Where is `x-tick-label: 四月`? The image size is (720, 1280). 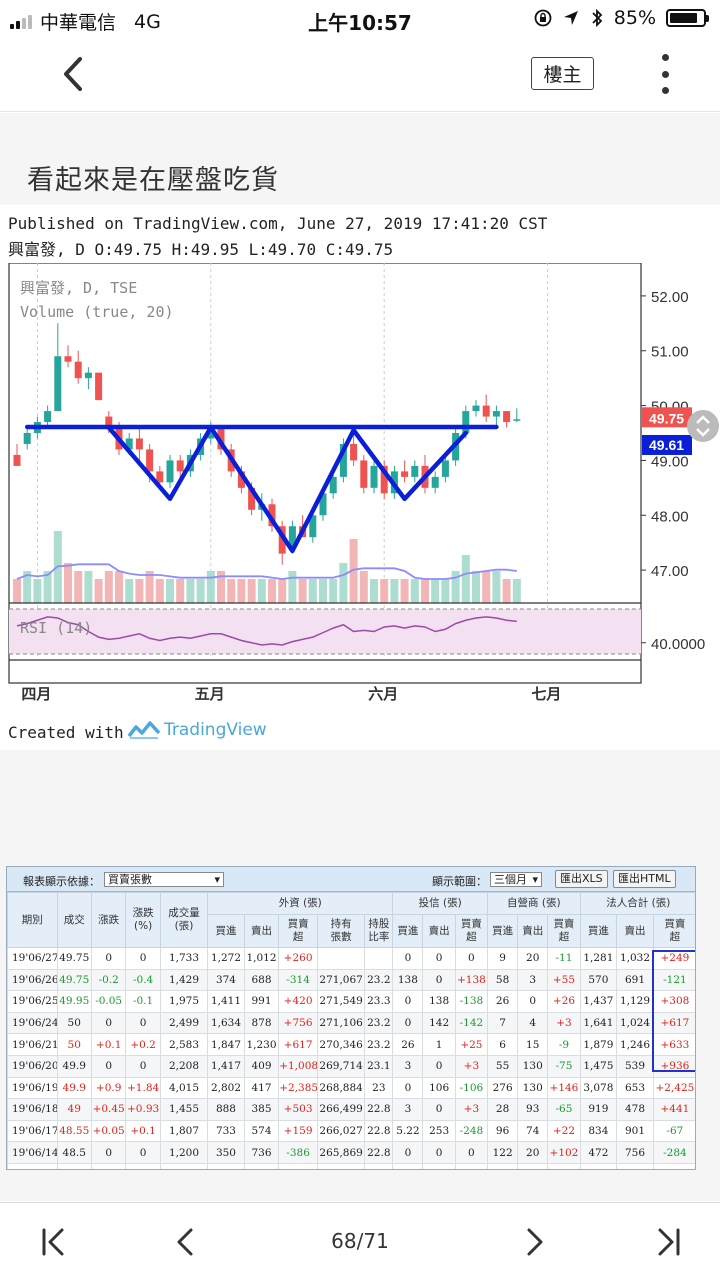
x-tick-label: 四月 is located at coordinates (36, 694).